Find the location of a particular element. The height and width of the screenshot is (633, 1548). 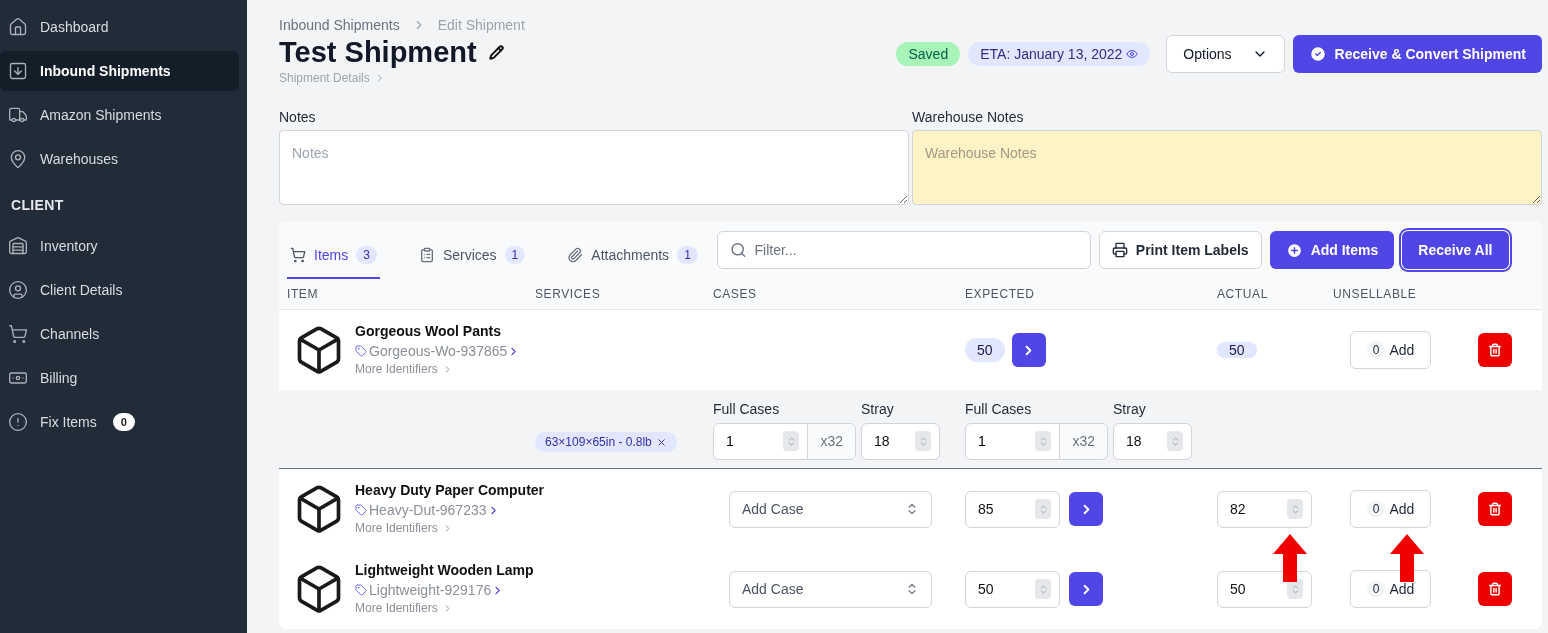

expected-field: 50 is located at coordinates (1012, 589).